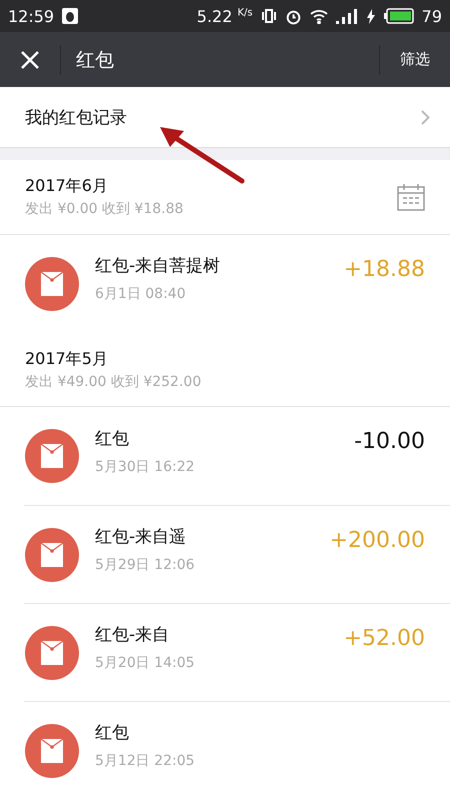  I want to click on charging-icon, so click(371, 16).